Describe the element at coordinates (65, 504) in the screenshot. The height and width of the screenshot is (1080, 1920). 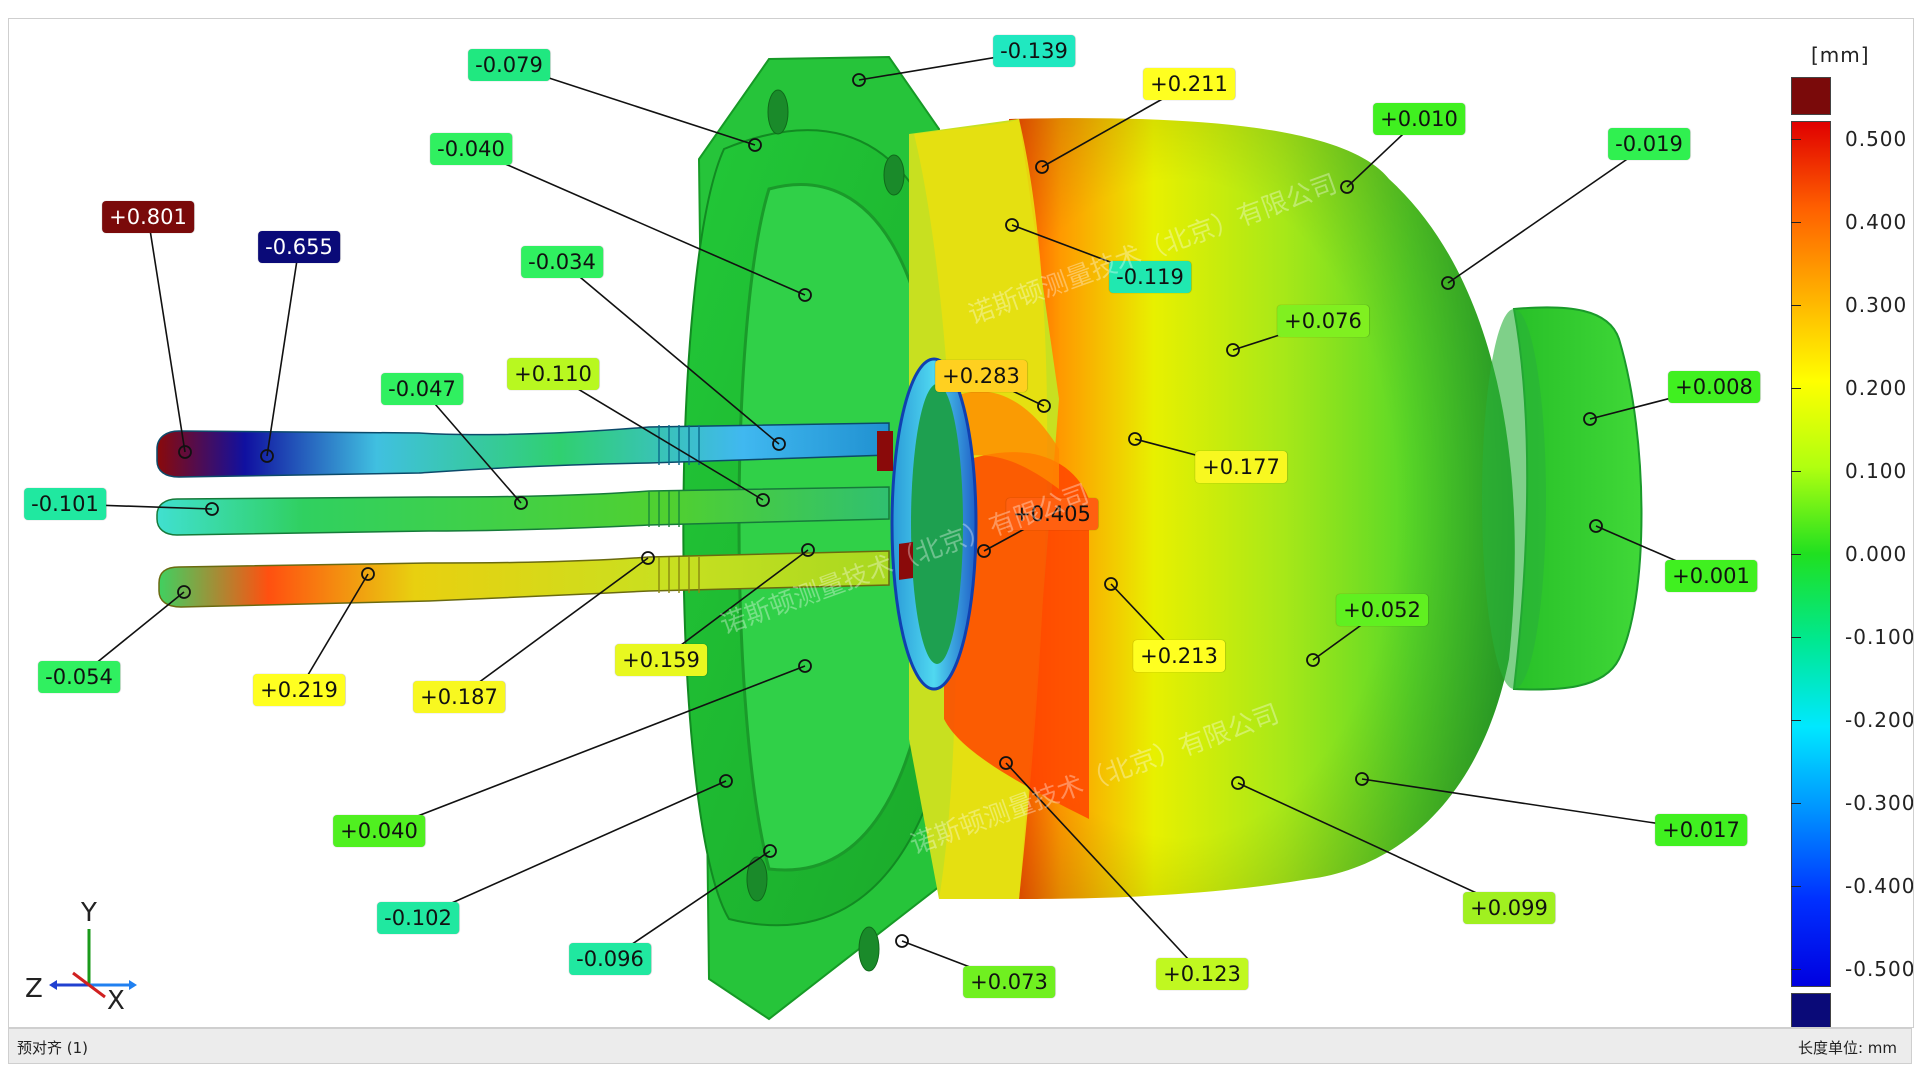
I see `deviation-label: -0.101` at that location.